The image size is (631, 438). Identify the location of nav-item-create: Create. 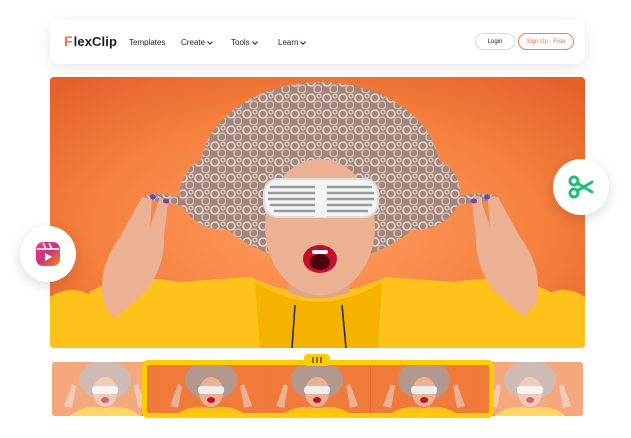
(197, 42).